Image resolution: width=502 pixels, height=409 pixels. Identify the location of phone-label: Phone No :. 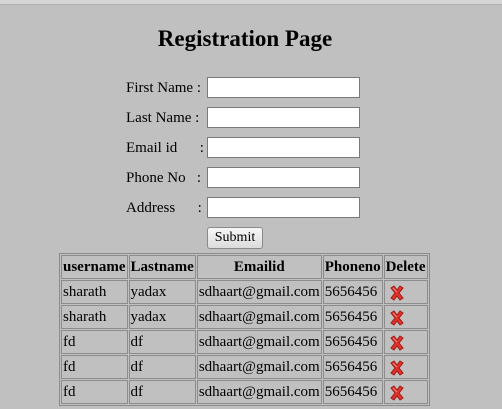
(163, 178).